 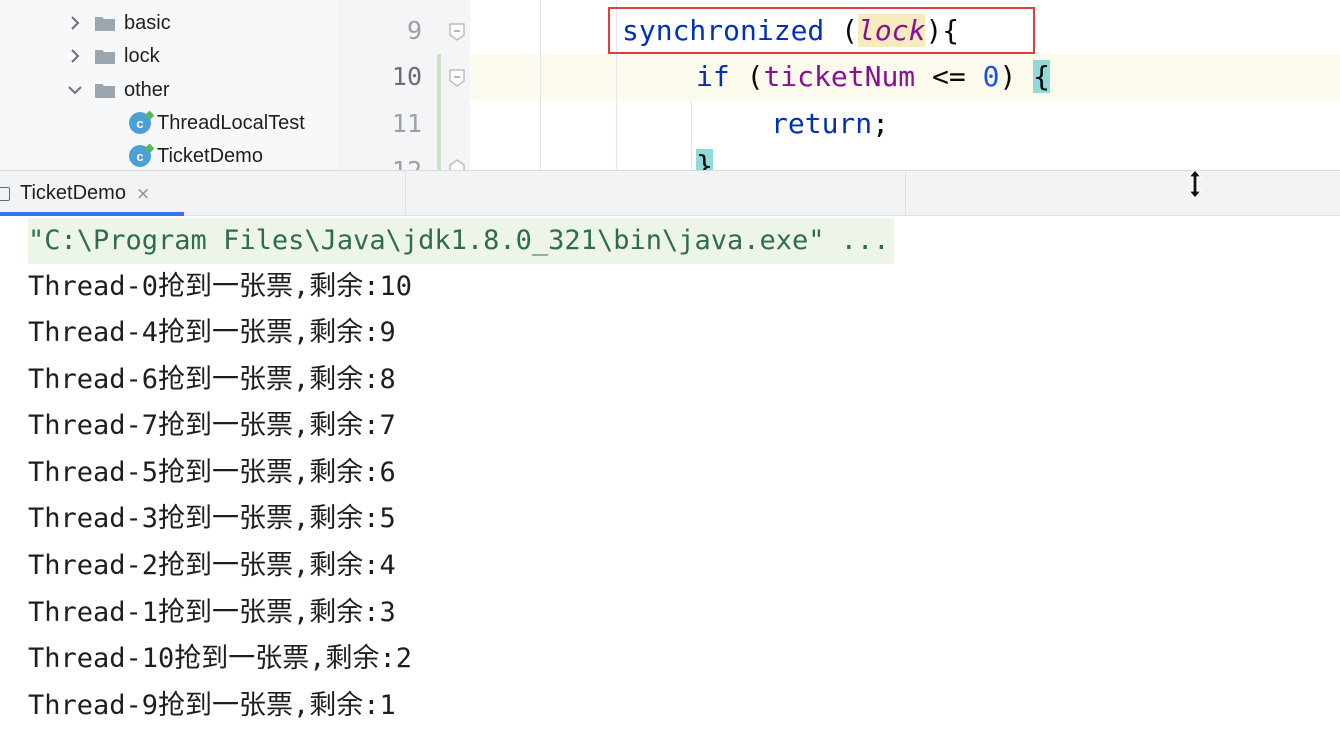 What do you see at coordinates (147, 22) in the screenshot?
I see `tree-item-label: basic` at bounding box center [147, 22].